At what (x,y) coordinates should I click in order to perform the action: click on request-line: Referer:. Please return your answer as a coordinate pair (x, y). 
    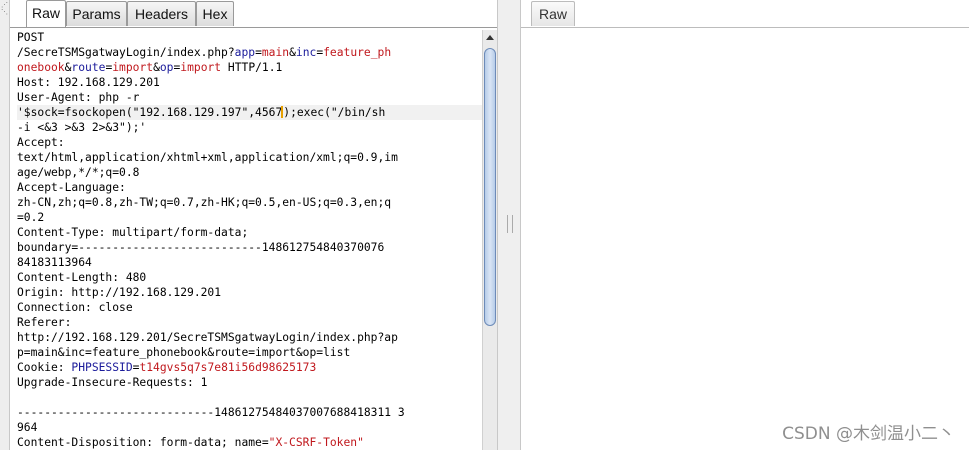
    Looking at the image, I should click on (44, 322).